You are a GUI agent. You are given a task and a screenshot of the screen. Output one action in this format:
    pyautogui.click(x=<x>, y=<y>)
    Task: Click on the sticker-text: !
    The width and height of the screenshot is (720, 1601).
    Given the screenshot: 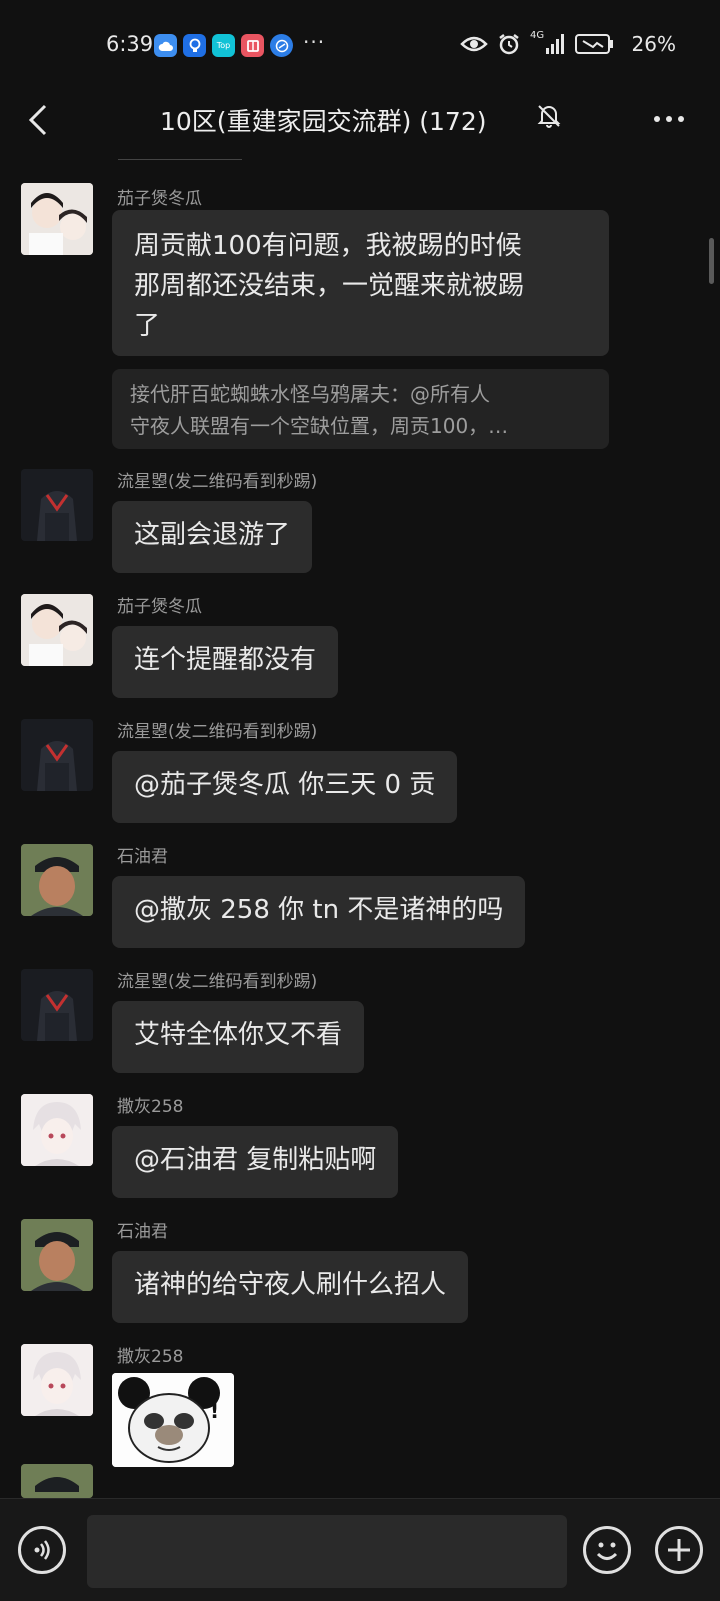 What is the action you would take?
    pyautogui.click(x=215, y=1411)
    